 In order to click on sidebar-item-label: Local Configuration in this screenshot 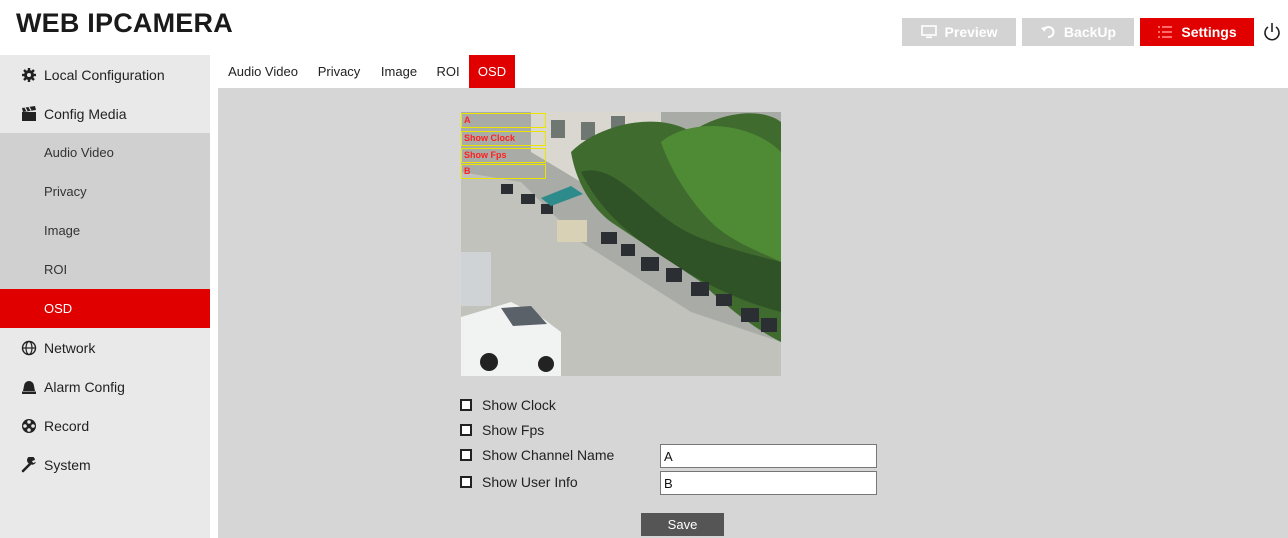, I will do `click(104, 74)`.